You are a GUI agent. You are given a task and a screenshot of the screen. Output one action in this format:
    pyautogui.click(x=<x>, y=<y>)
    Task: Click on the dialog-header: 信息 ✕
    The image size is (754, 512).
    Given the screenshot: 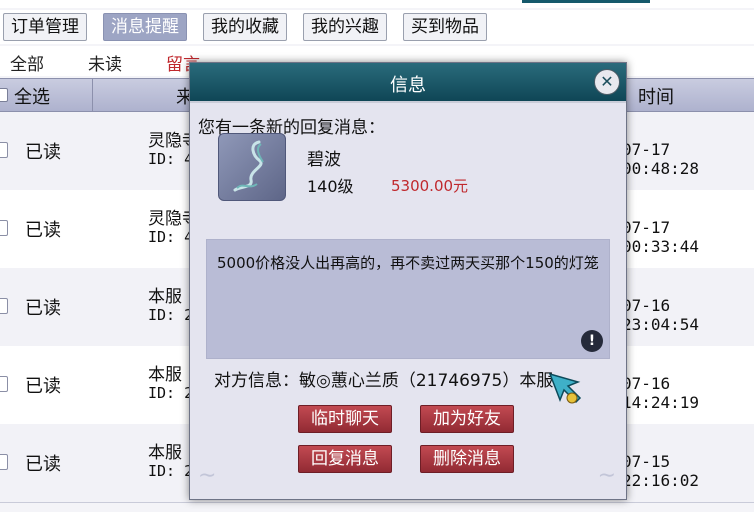 What is the action you would take?
    pyautogui.click(x=408, y=83)
    